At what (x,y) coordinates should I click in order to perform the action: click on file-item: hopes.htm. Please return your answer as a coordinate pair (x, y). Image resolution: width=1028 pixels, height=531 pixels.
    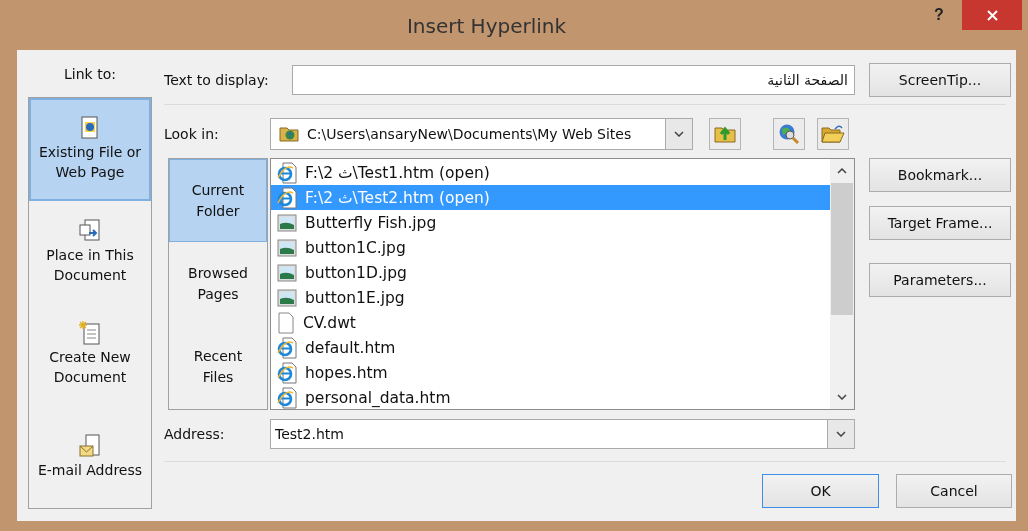
    Looking at the image, I should click on (550, 372).